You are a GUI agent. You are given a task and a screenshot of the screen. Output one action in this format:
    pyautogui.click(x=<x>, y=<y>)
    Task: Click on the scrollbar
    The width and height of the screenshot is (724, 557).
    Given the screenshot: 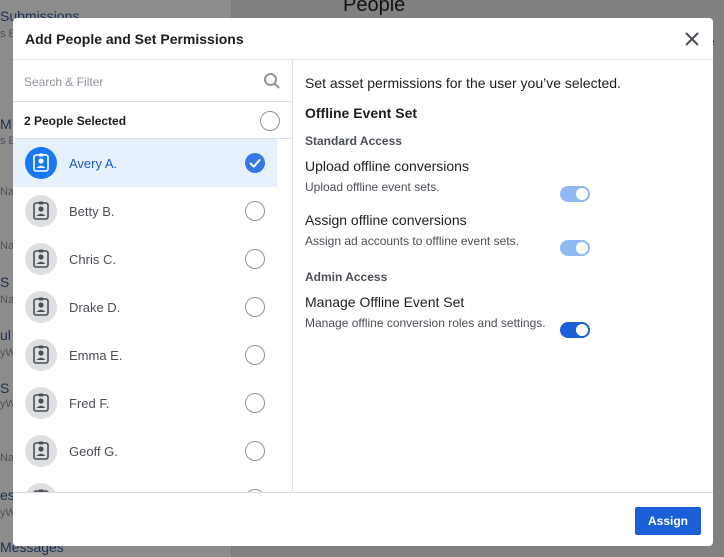 What is the action you would take?
    pyautogui.click(x=283, y=315)
    